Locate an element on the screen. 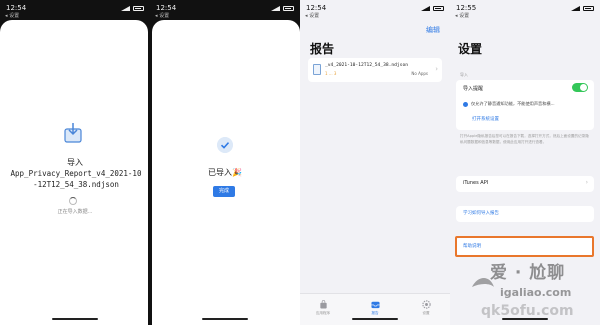  done-button: 完成 is located at coordinates (224, 191).